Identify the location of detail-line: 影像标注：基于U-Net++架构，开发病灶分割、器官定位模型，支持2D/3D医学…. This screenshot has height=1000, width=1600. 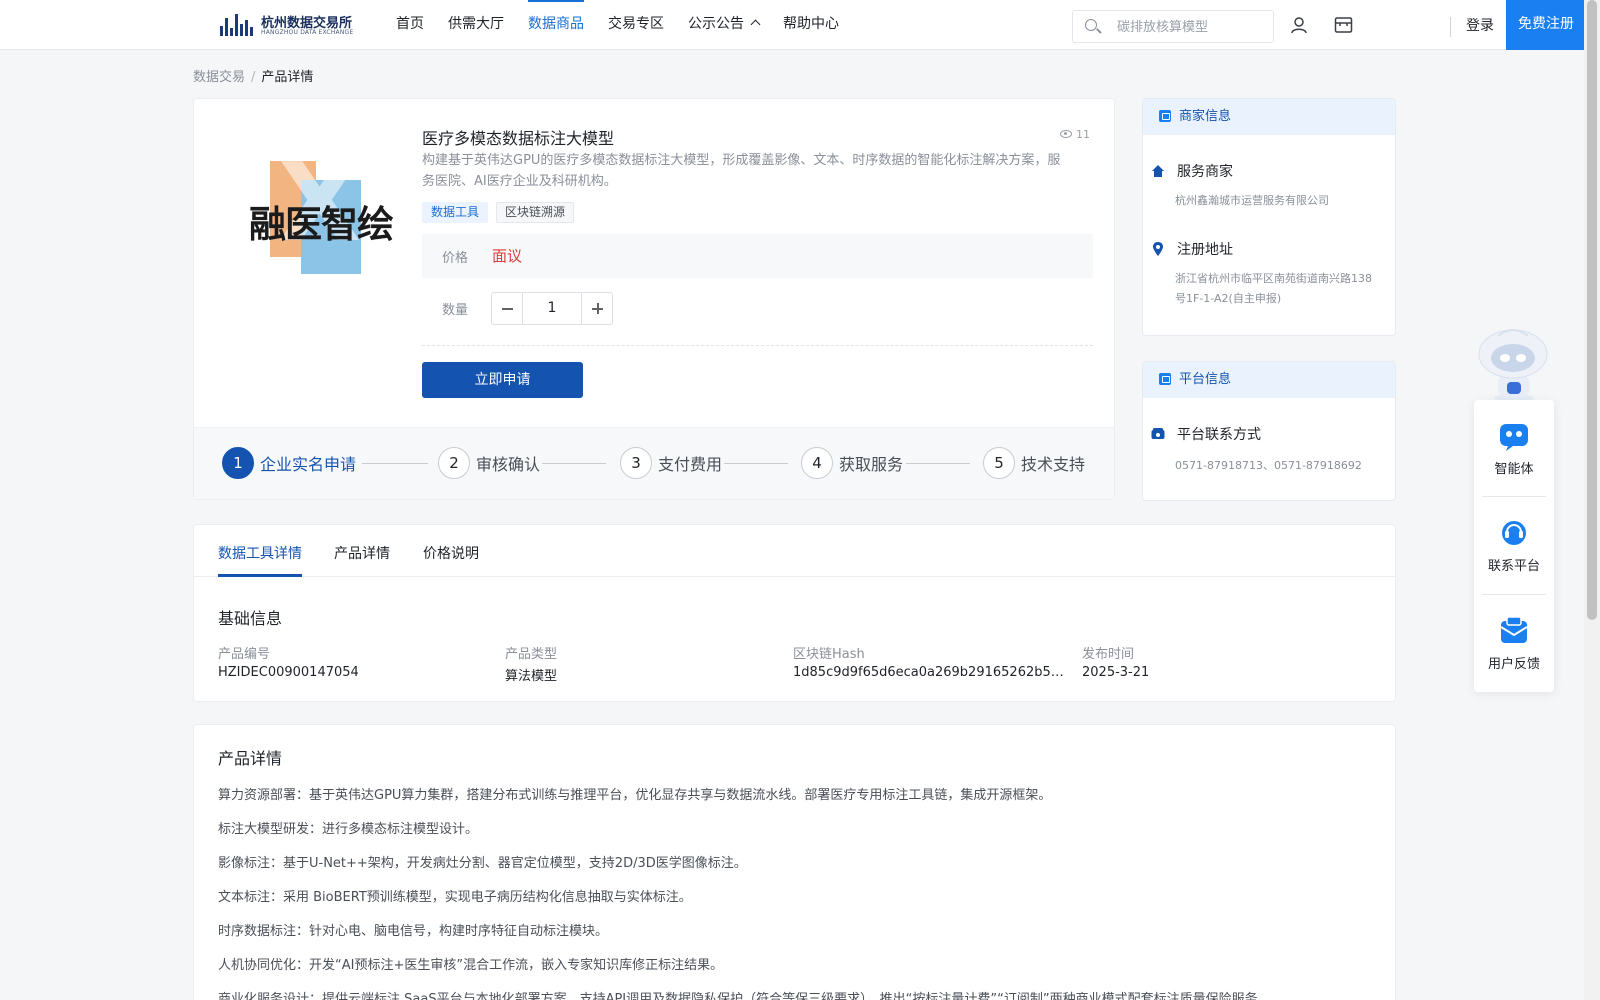
(482, 863).